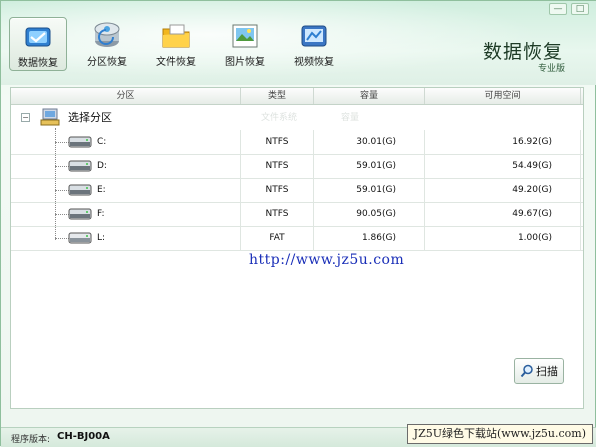 Image resolution: width=596 pixels, height=447 pixels. I want to click on minimize-icon: —, so click(558, 8).